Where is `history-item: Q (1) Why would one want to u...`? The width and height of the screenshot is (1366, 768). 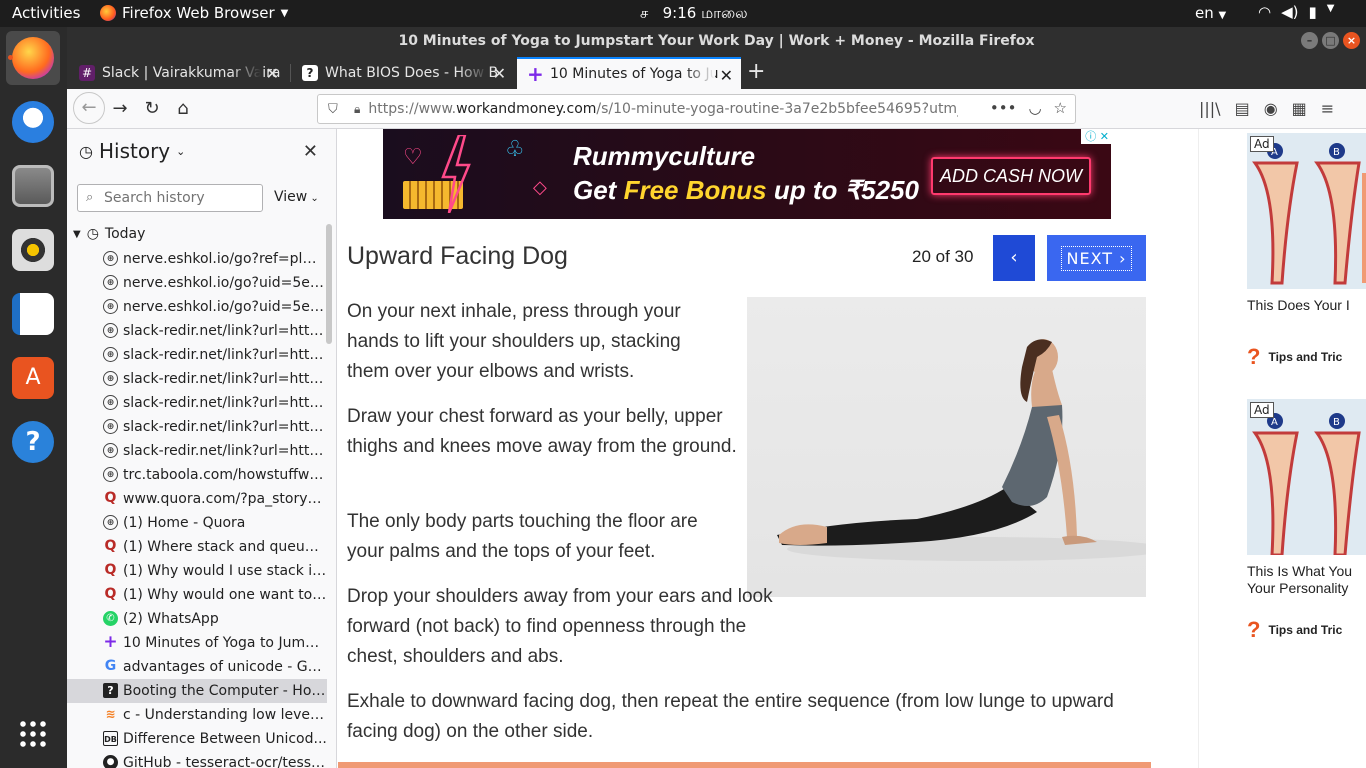 history-item: Q (1) Why would one want to u... is located at coordinates (197, 595).